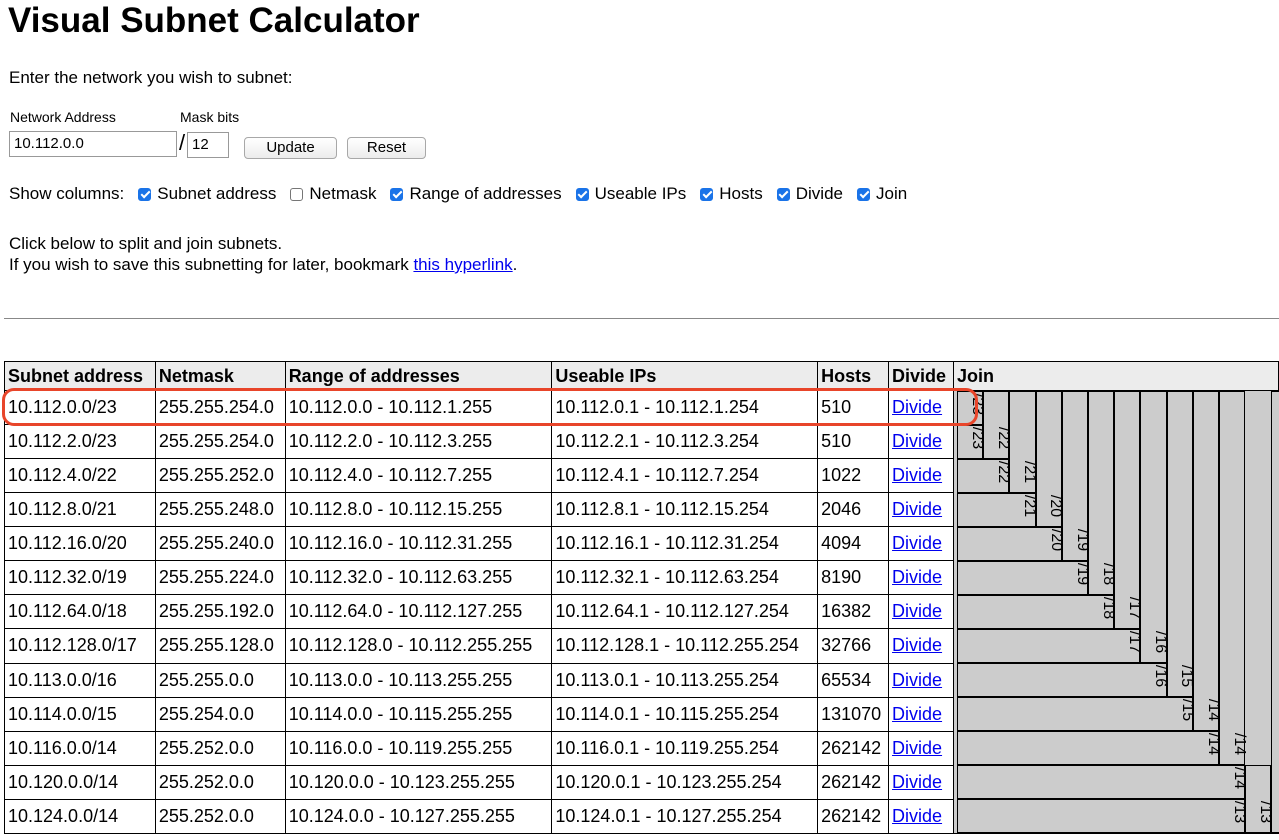  What do you see at coordinates (462, 264) in the screenshot?
I see `bookmark-link: this hyperlink` at bounding box center [462, 264].